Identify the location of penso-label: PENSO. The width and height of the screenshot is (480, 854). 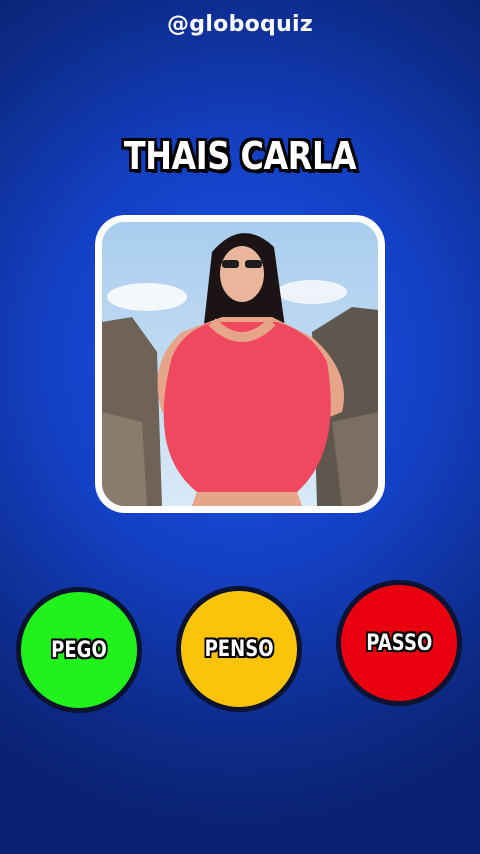
(239, 649).